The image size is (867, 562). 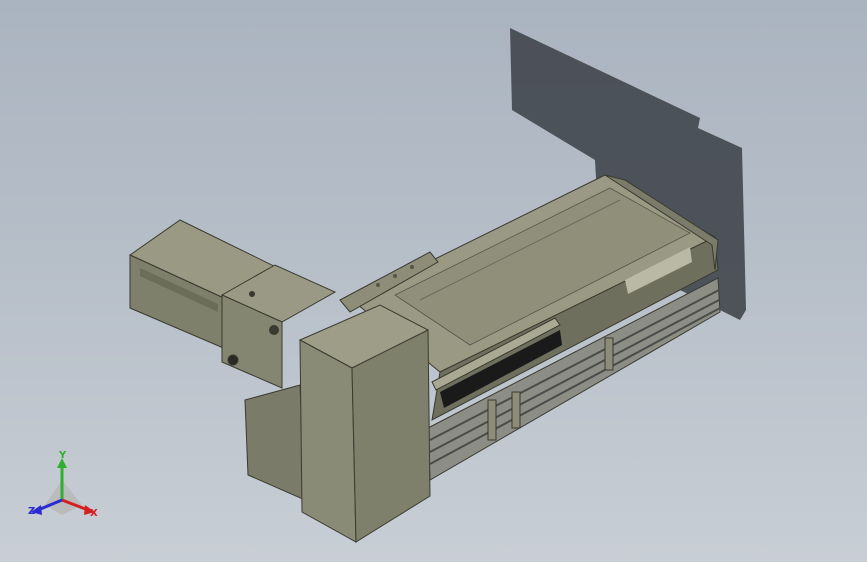 I want to click on cover-front, so click(x=391, y=436).